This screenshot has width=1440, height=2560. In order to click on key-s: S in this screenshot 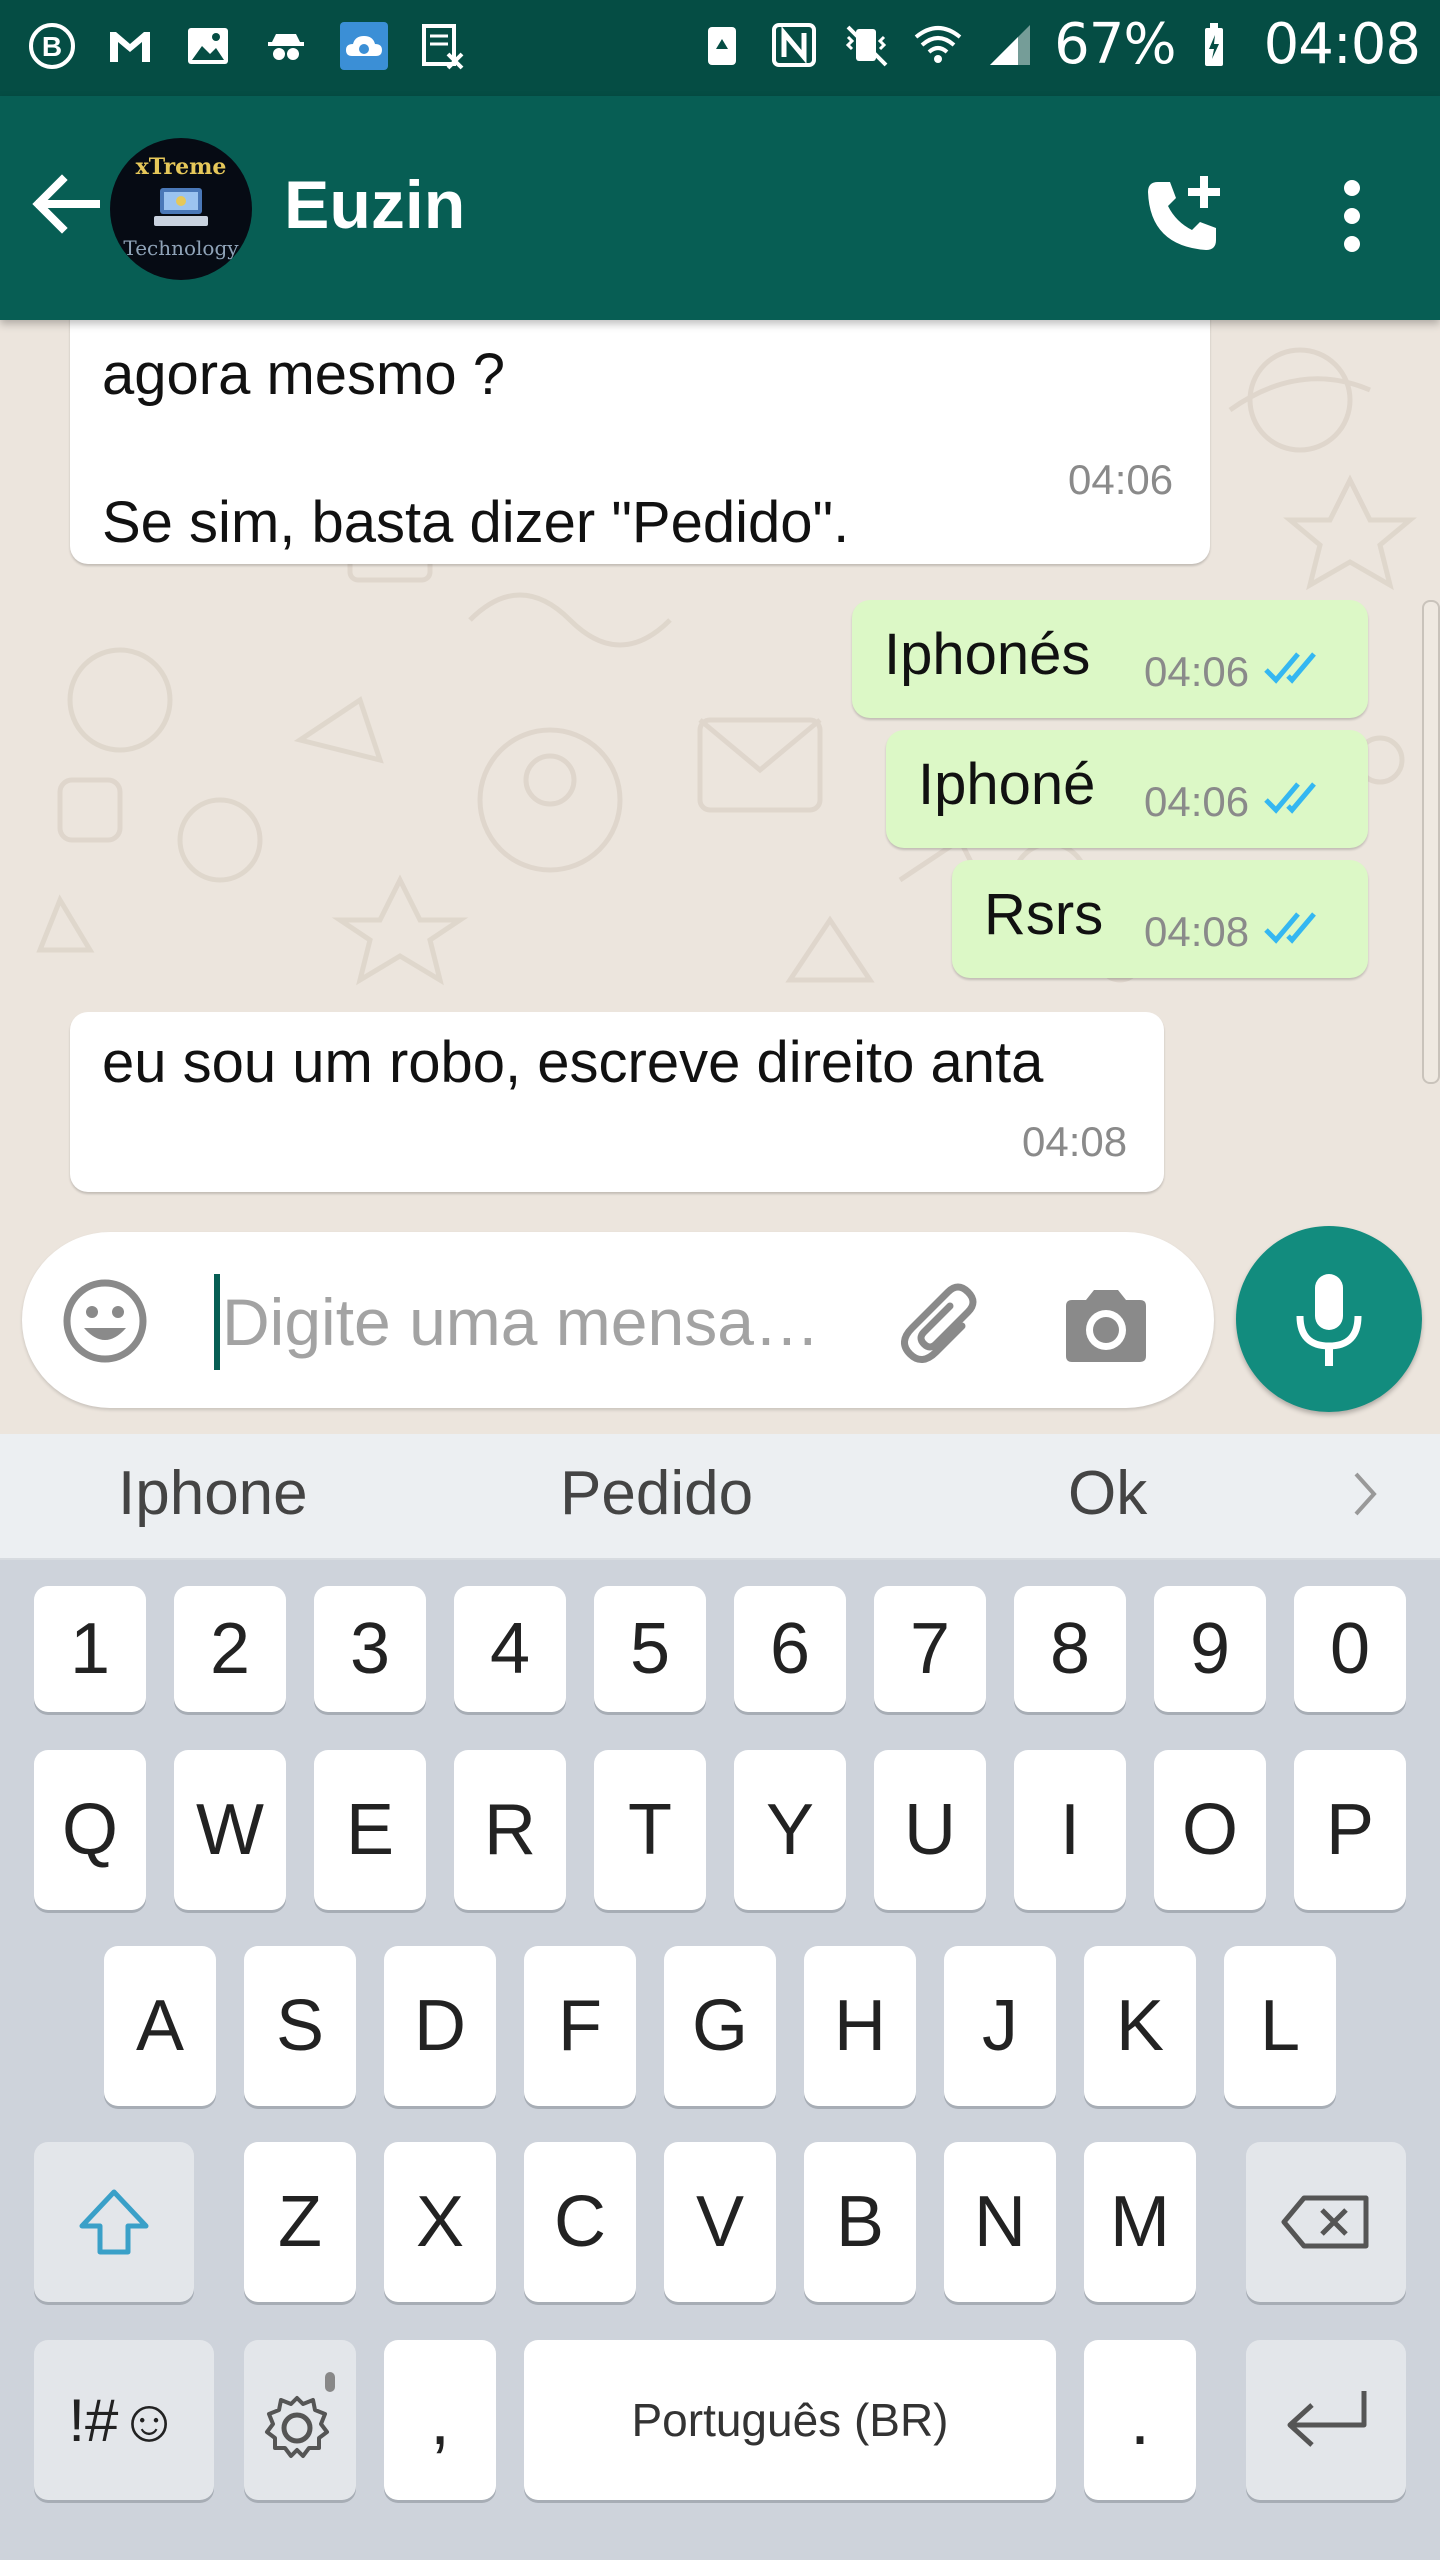, I will do `click(300, 2026)`.